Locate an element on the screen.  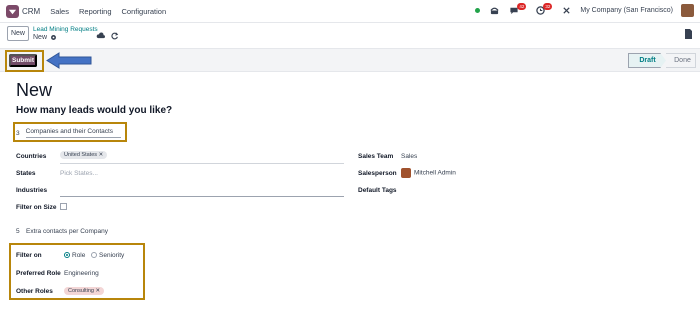
other-roles-field: Consulting ✕ is located at coordinates (84, 291).